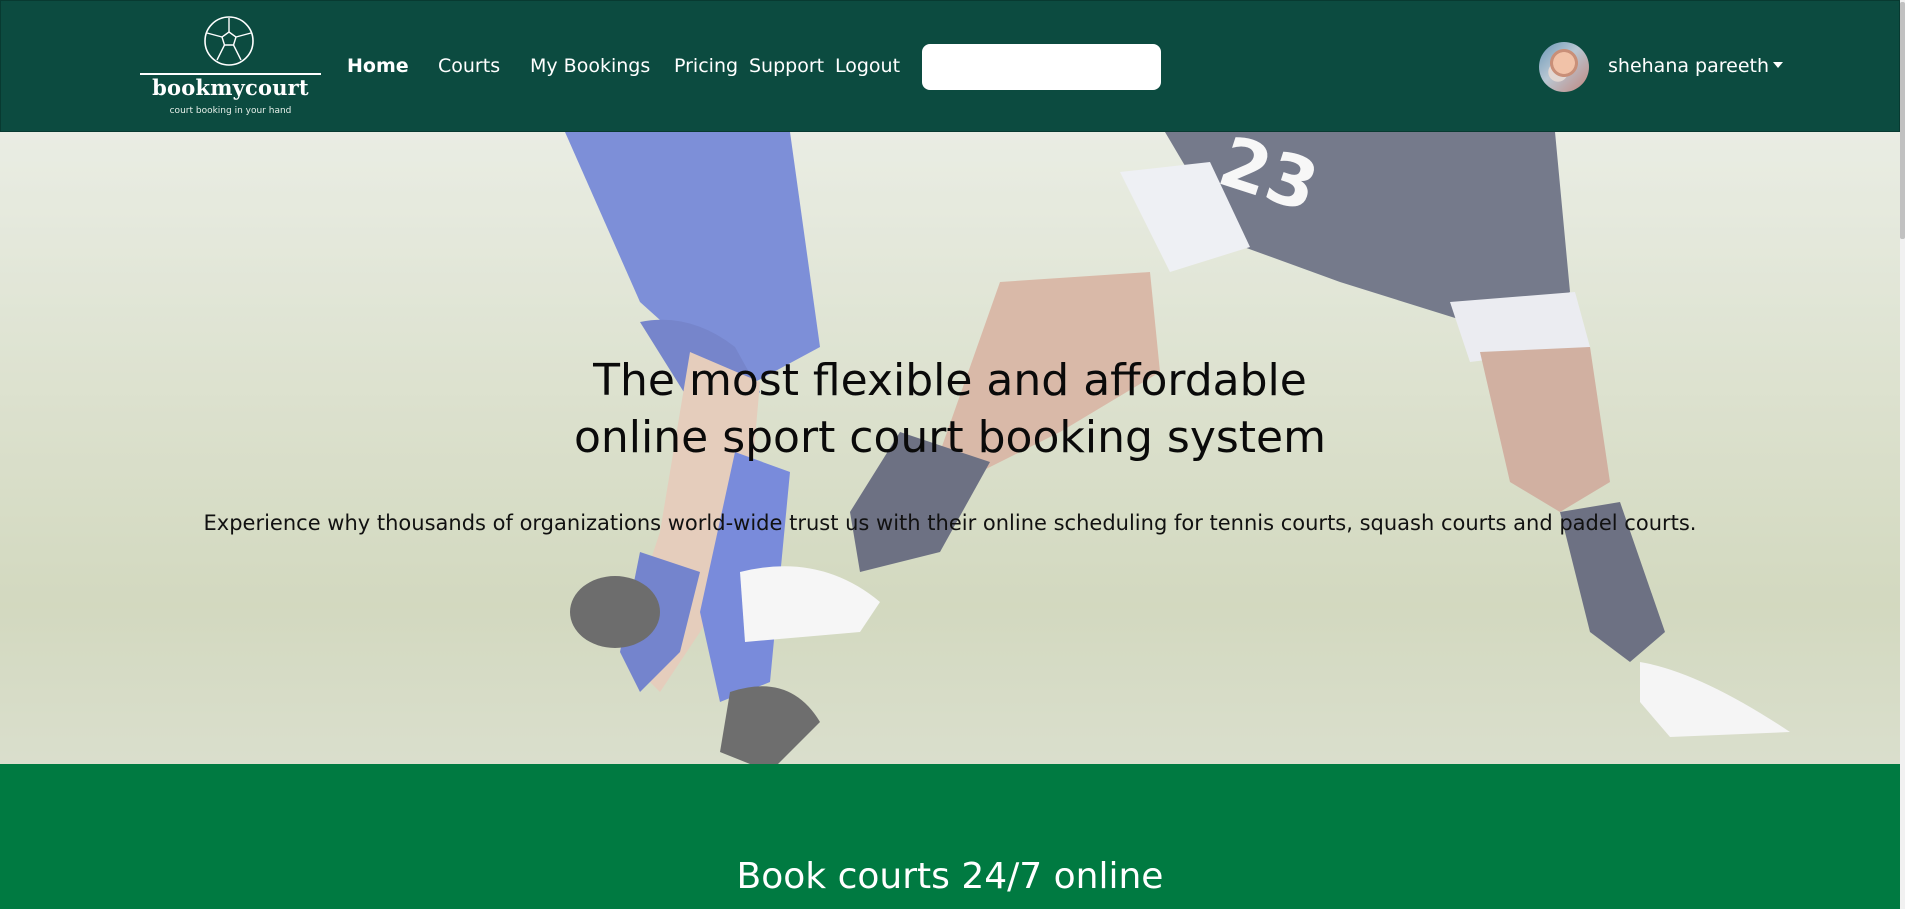 This screenshot has width=1905, height=909. I want to click on user-menu-toggle: shehana pareeth, so click(1696, 66).